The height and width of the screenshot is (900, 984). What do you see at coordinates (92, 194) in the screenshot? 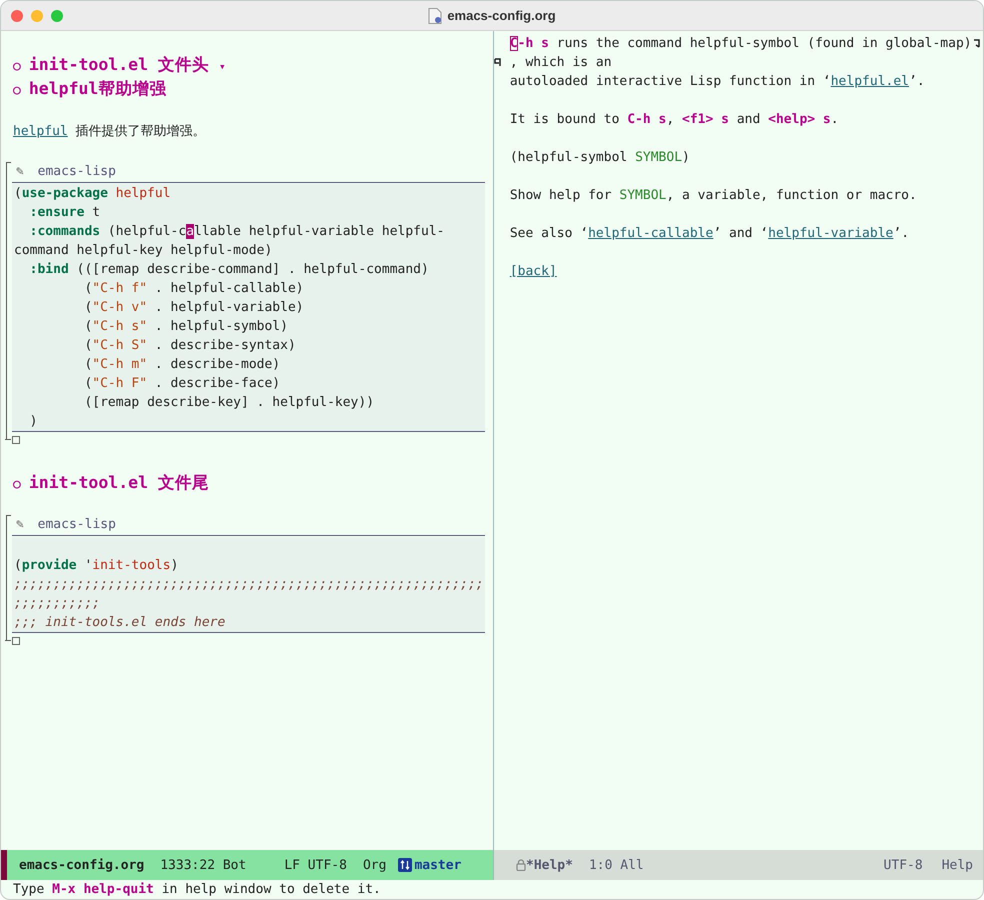
I see `code-line: (use-package helpful` at bounding box center [92, 194].